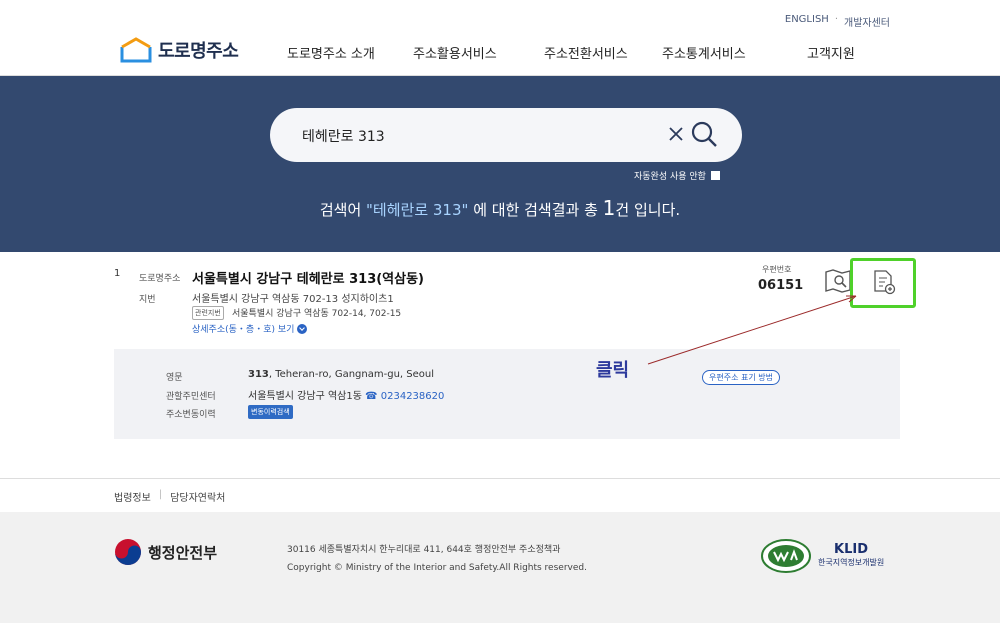 Image resolution: width=1000 pixels, height=623 pixels. I want to click on zip-label: 우편번호, so click(777, 269).